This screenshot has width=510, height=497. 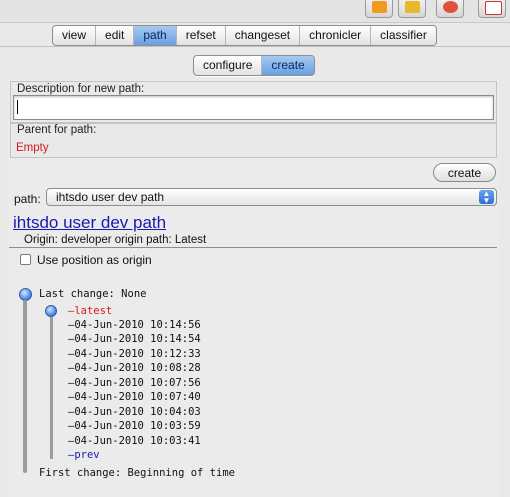 What do you see at coordinates (271, 197) in the screenshot?
I see `path-select: ihtsdo user dev path ▲ ▼` at bounding box center [271, 197].